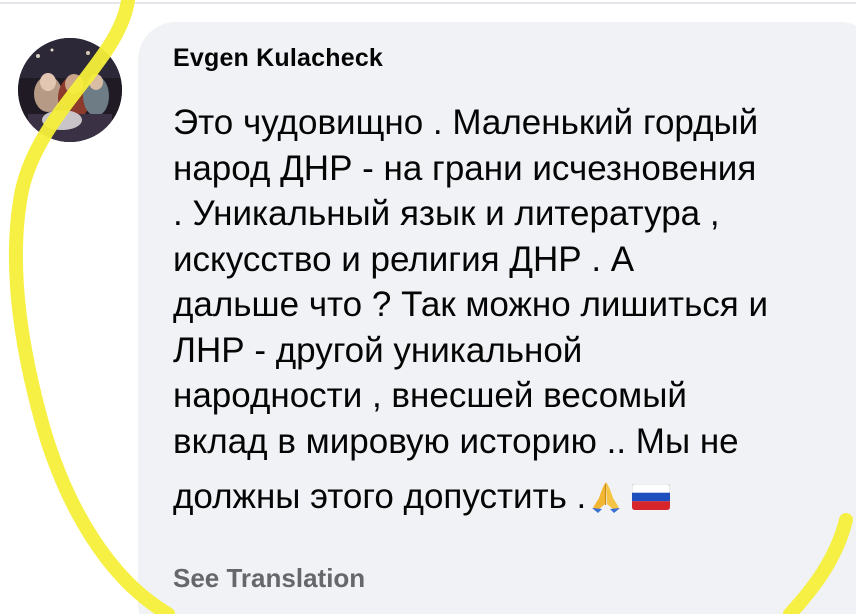 This screenshot has width=856, height=614. I want to click on comment-line-last: должны этого допустить ., so click(513, 495).